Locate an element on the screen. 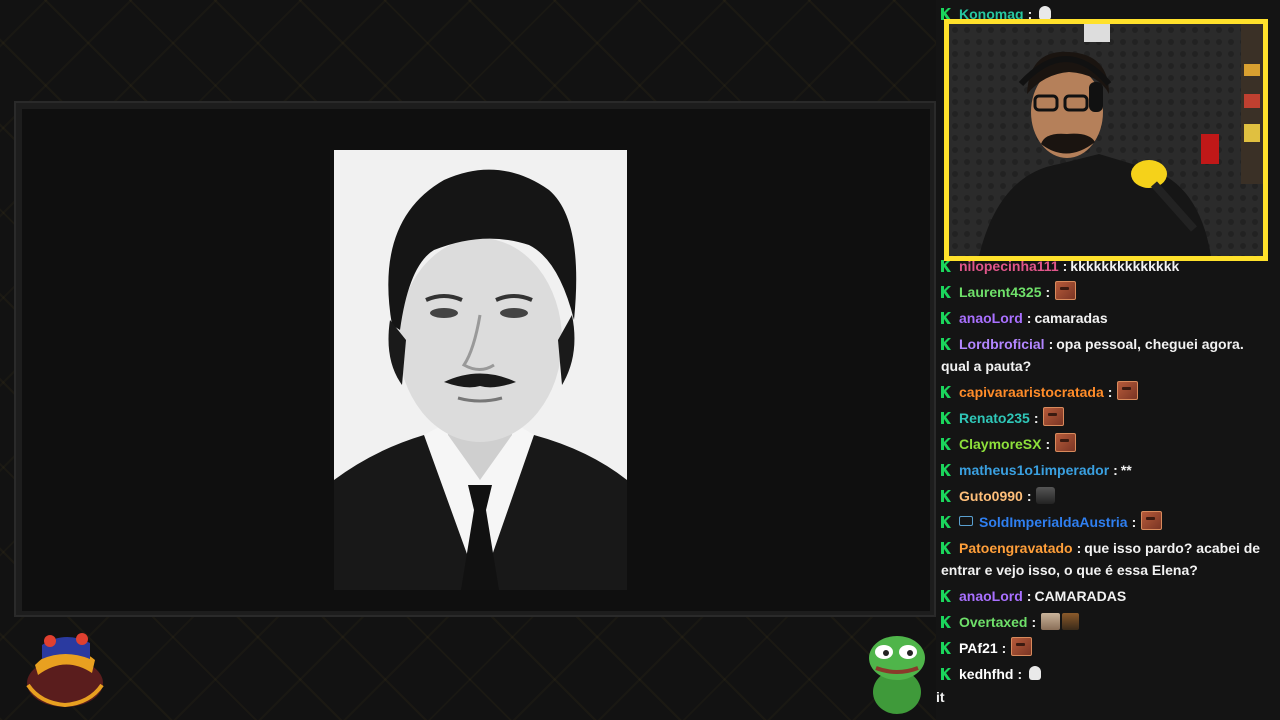 The width and height of the screenshot is (1280, 720). chat-message: ClaymoreSX: is located at coordinates (1106, 444).